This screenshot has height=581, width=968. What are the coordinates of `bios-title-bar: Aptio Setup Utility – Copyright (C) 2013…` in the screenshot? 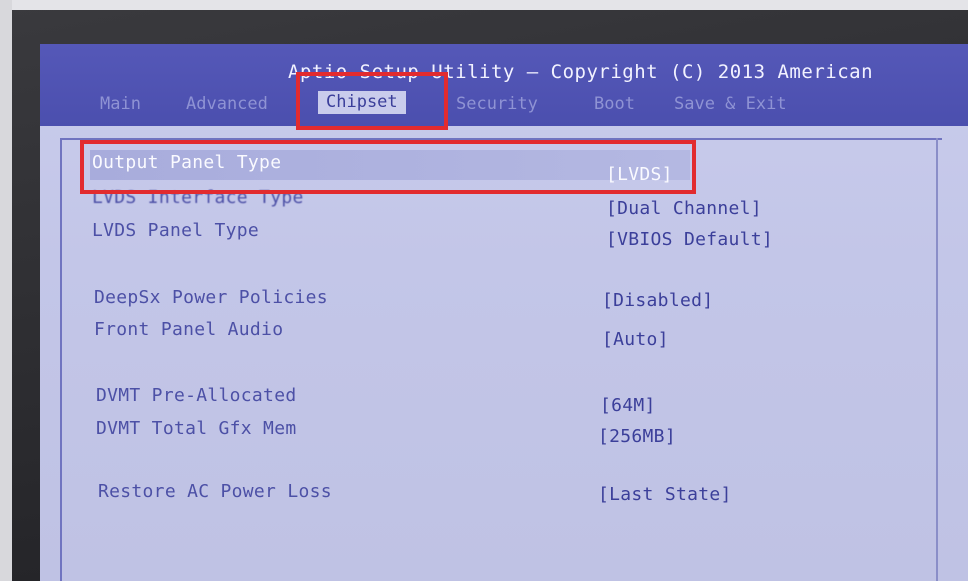 It's located at (504, 85).